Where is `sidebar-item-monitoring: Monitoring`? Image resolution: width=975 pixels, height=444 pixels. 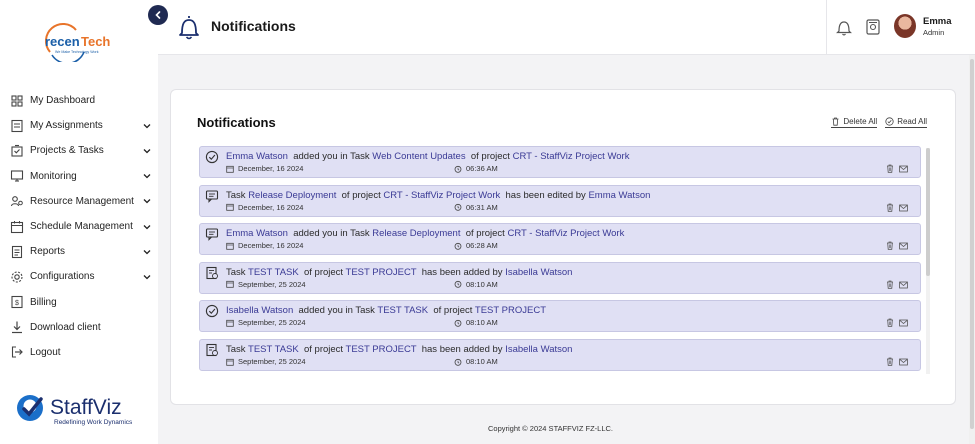
sidebar-item-monitoring: Monitoring is located at coordinates (79, 176).